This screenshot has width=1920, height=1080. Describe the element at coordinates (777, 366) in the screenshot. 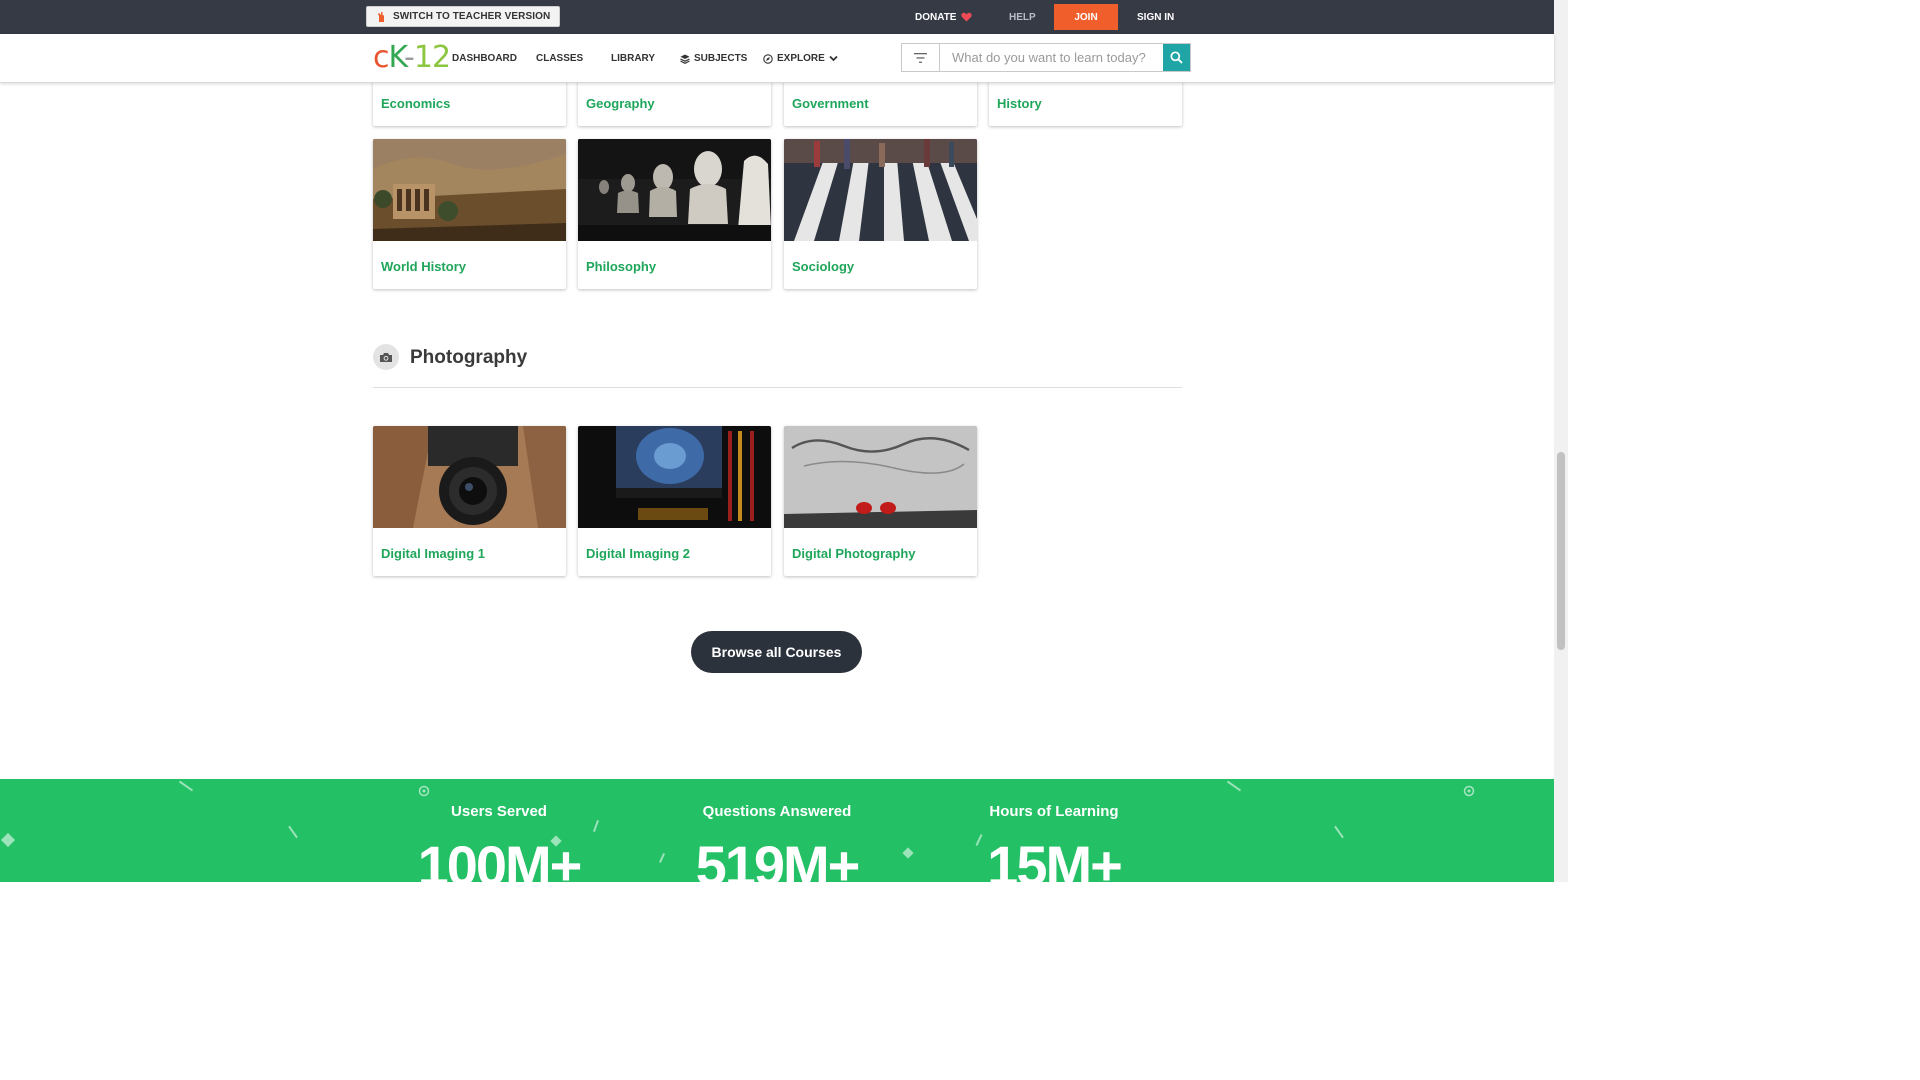

I see `photography-section-header: Photography` at that location.